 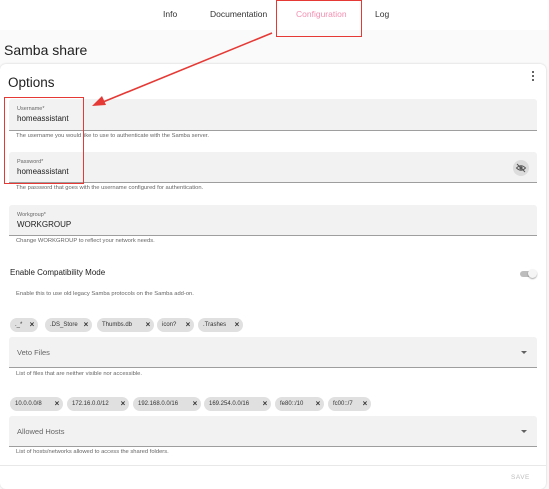 I want to click on username-field: Username* homeassistant, so click(x=273, y=115).